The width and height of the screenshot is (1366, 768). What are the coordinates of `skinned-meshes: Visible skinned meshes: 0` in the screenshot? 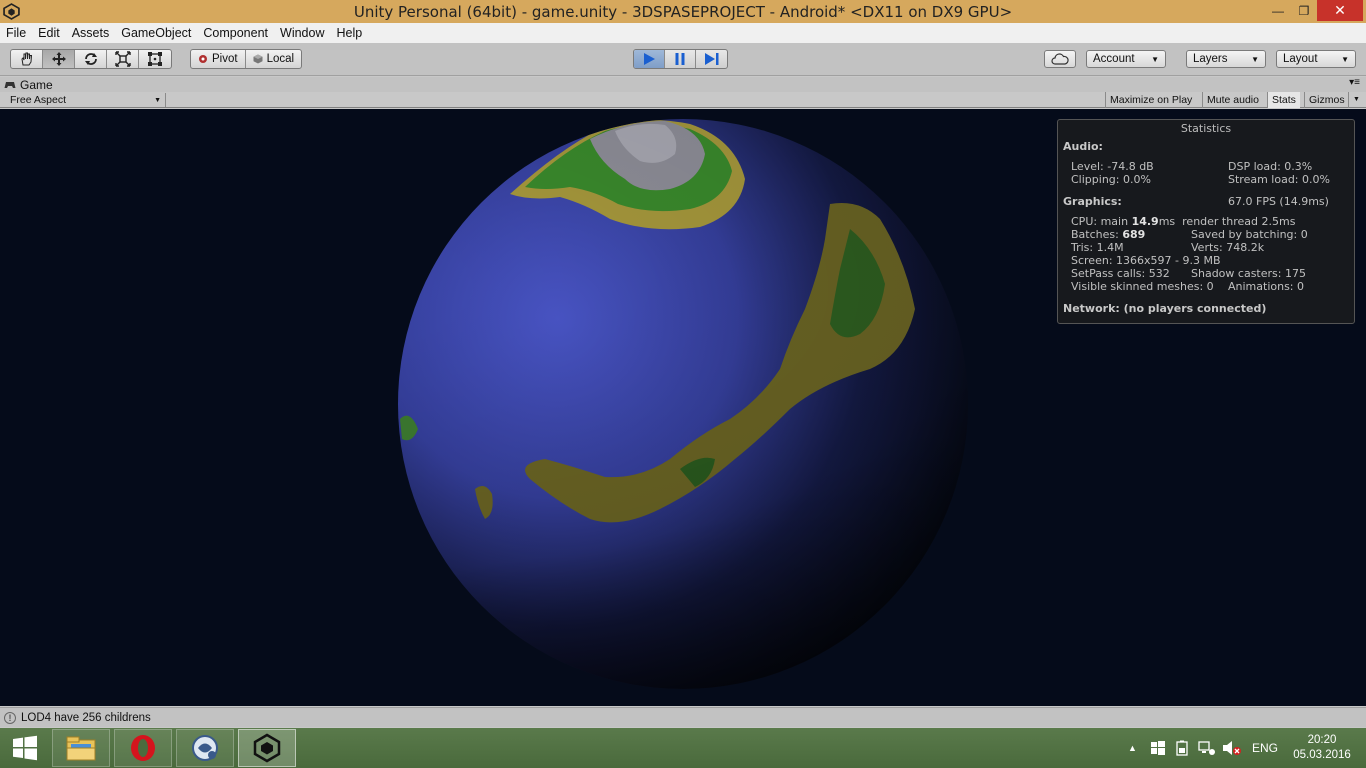 It's located at (1142, 286).